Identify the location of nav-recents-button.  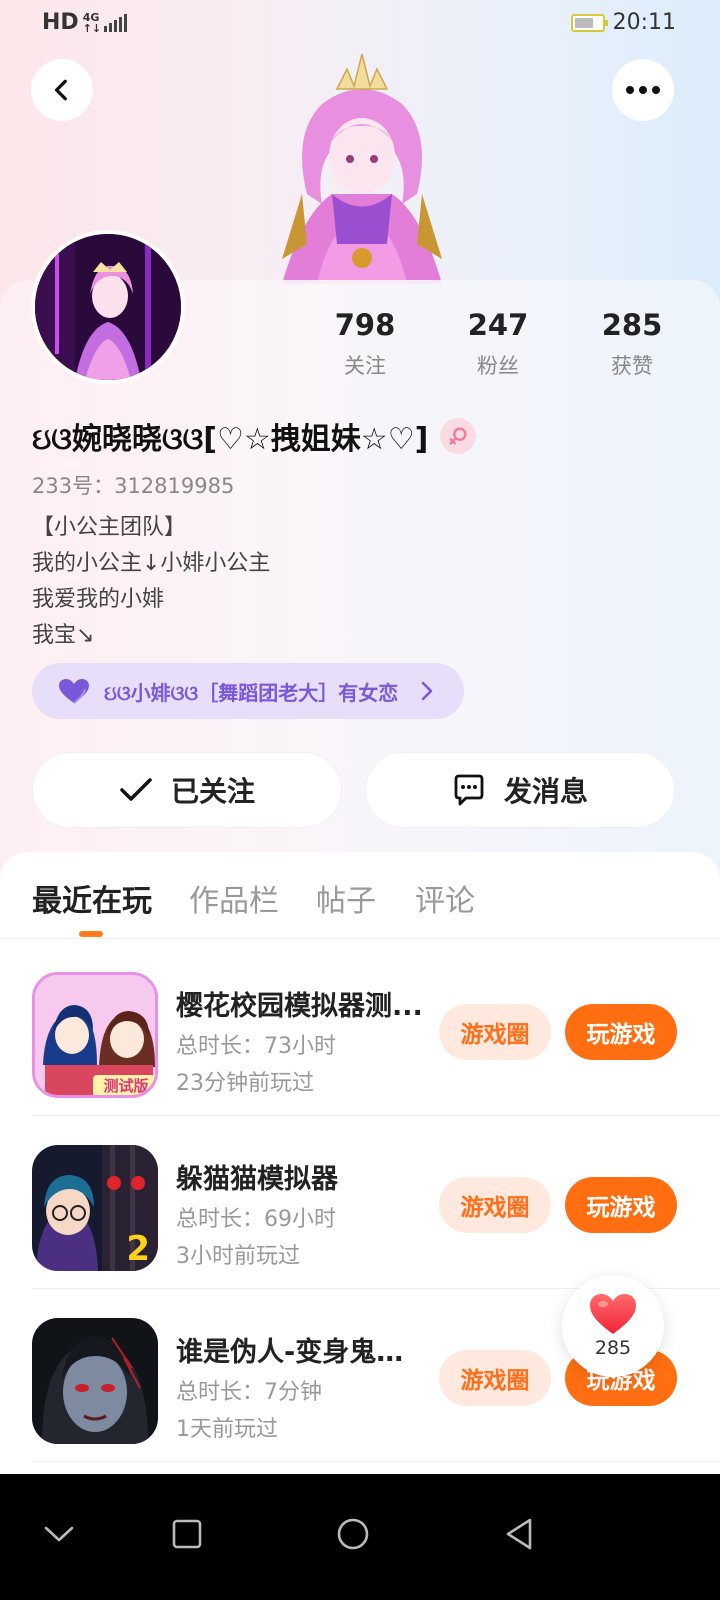
(187, 1534).